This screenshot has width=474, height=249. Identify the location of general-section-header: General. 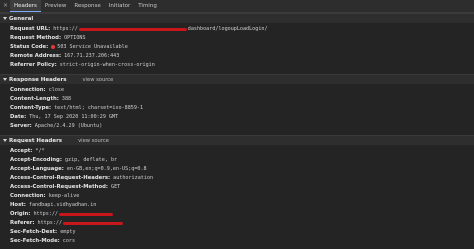
(237, 18).